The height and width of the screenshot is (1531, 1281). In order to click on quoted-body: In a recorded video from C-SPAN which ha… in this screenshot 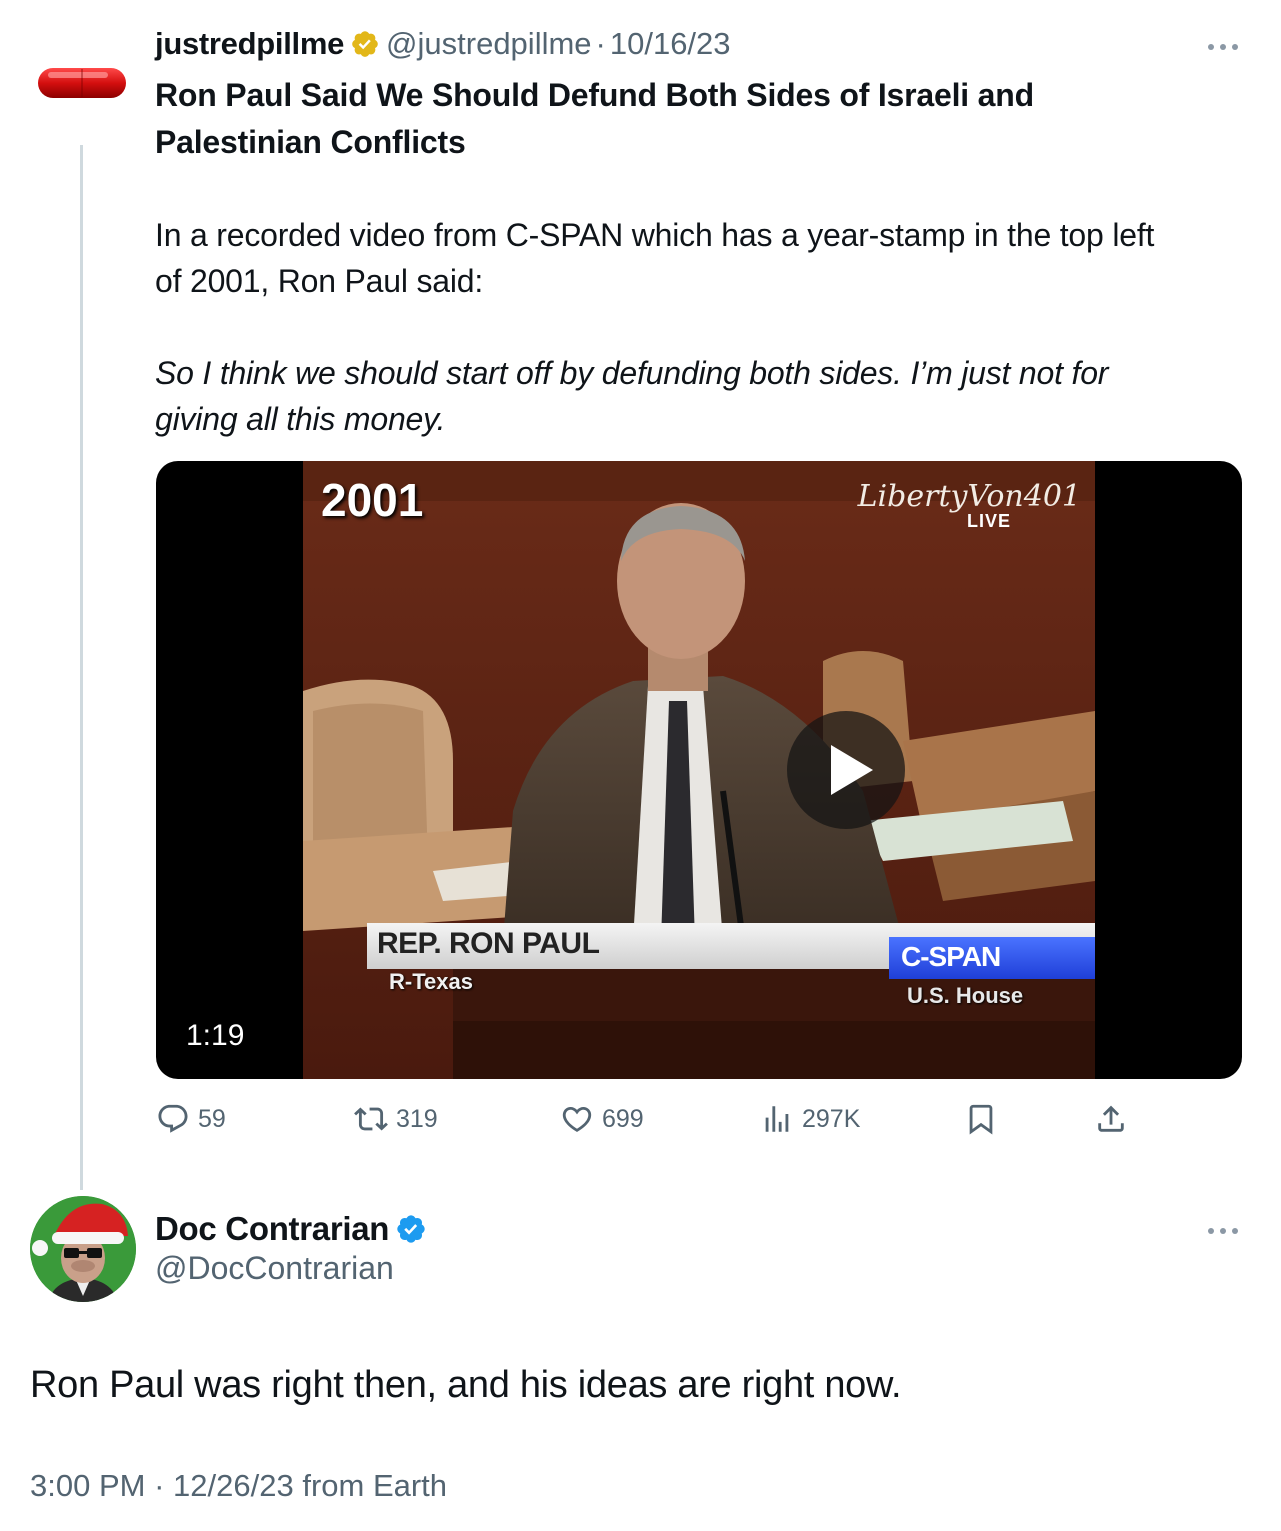, I will do `click(705, 258)`.